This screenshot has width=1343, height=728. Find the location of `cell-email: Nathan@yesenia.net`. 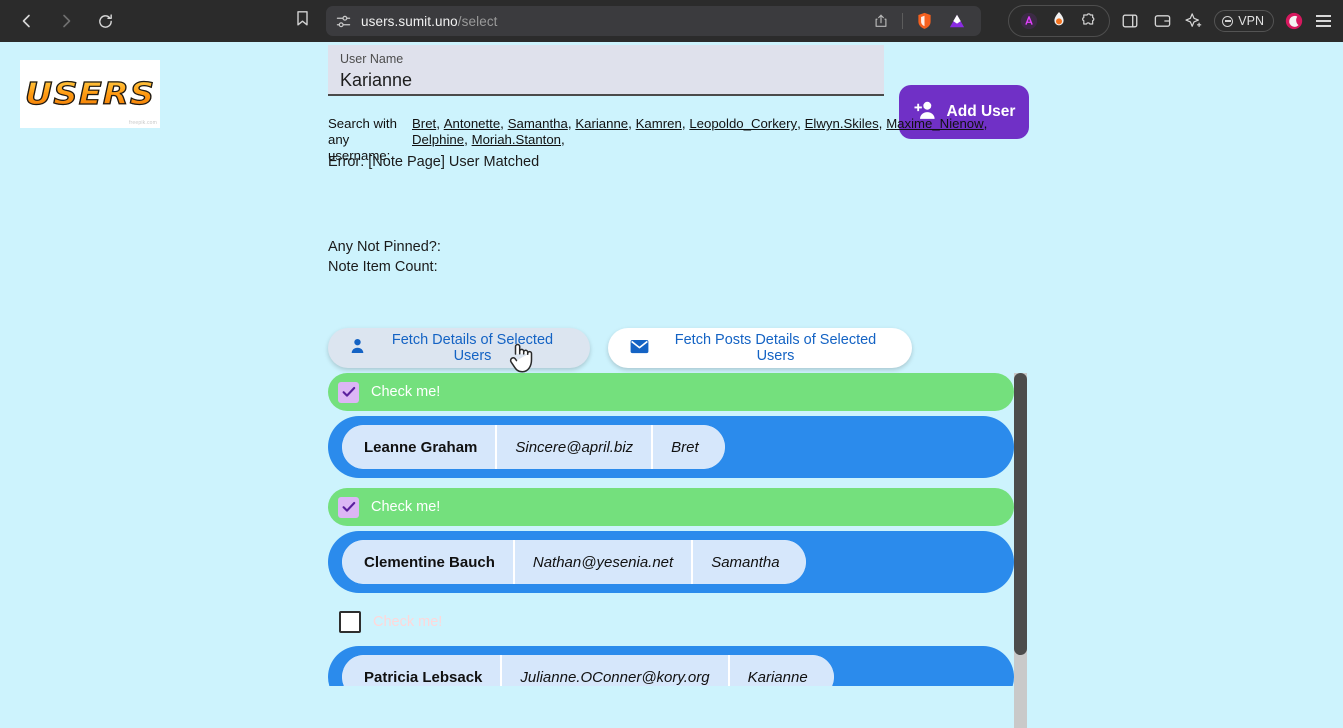

cell-email: Nathan@yesenia.net is located at coordinates (604, 562).